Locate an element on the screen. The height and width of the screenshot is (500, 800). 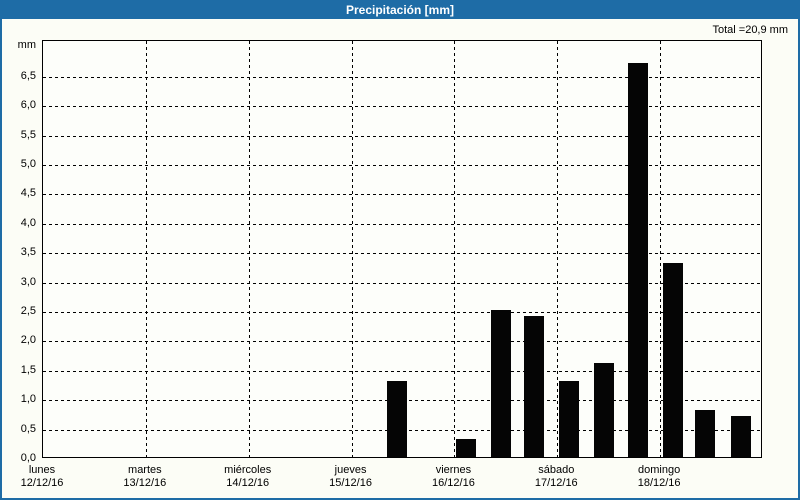
y-axis-tick-label: 1,0 is located at coordinates (28, 399).